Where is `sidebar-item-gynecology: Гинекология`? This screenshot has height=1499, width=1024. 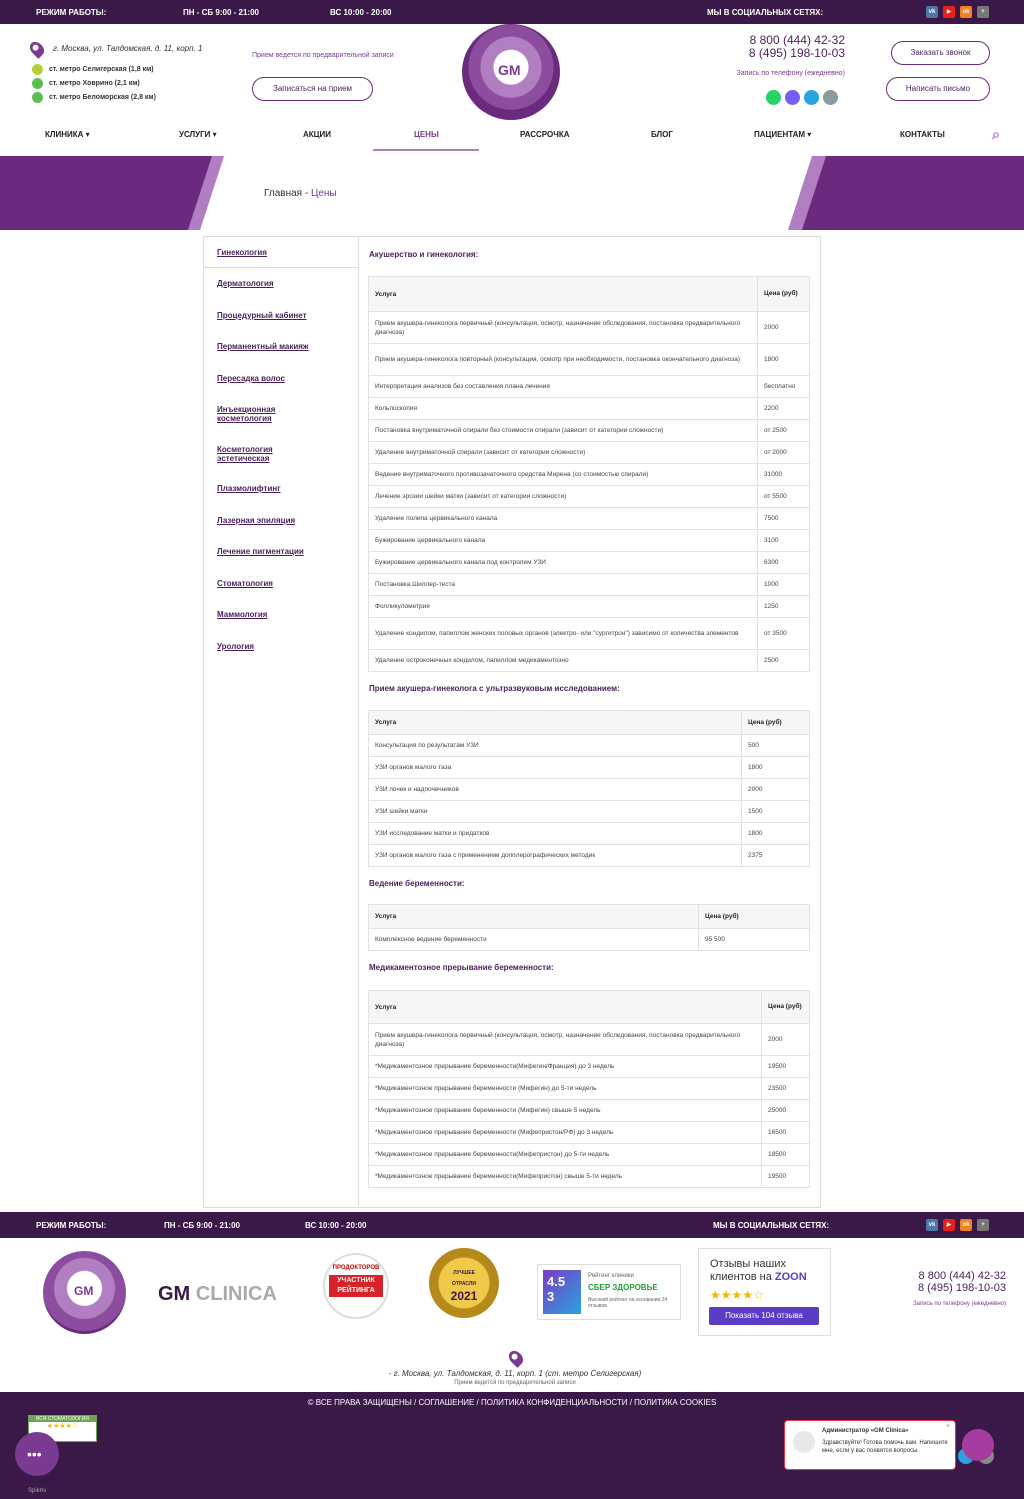
sidebar-item-gynecology: Гинекология is located at coordinates (277, 252).